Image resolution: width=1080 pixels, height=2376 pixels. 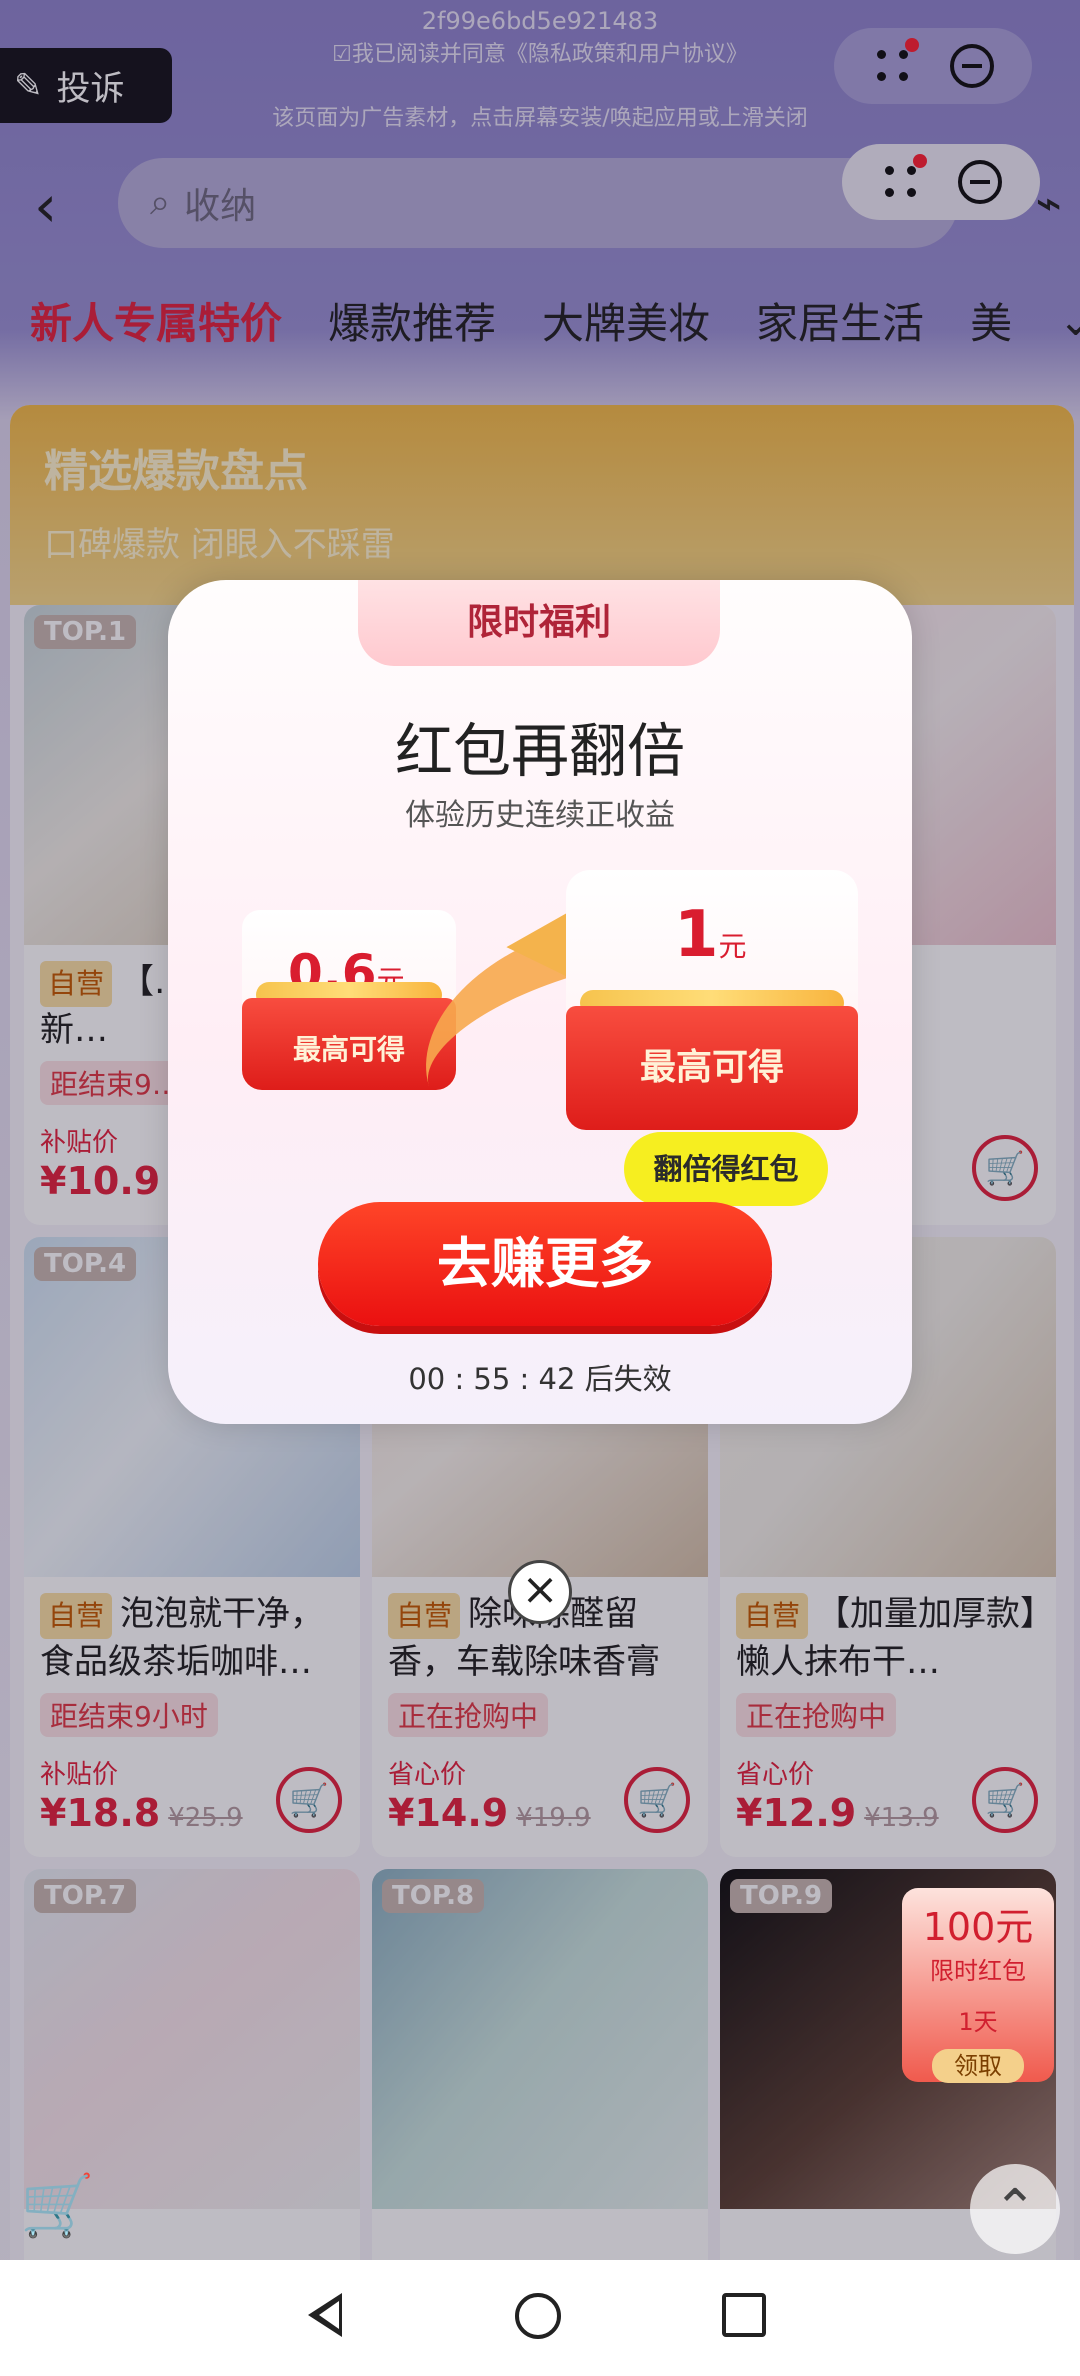 I want to click on notification-dot-secondary, so click(x=919, y=161).